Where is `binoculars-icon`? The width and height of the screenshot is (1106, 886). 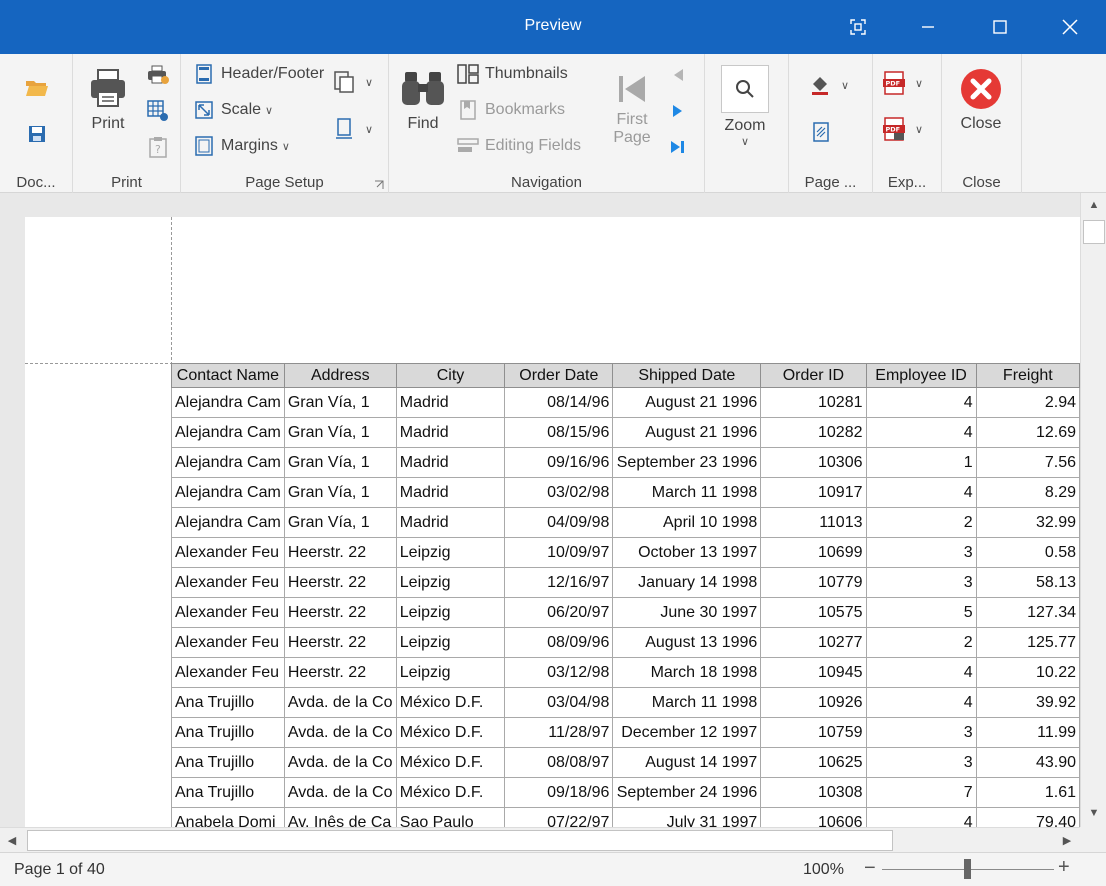
binoculars-icon is located at coordinates (423, 88).